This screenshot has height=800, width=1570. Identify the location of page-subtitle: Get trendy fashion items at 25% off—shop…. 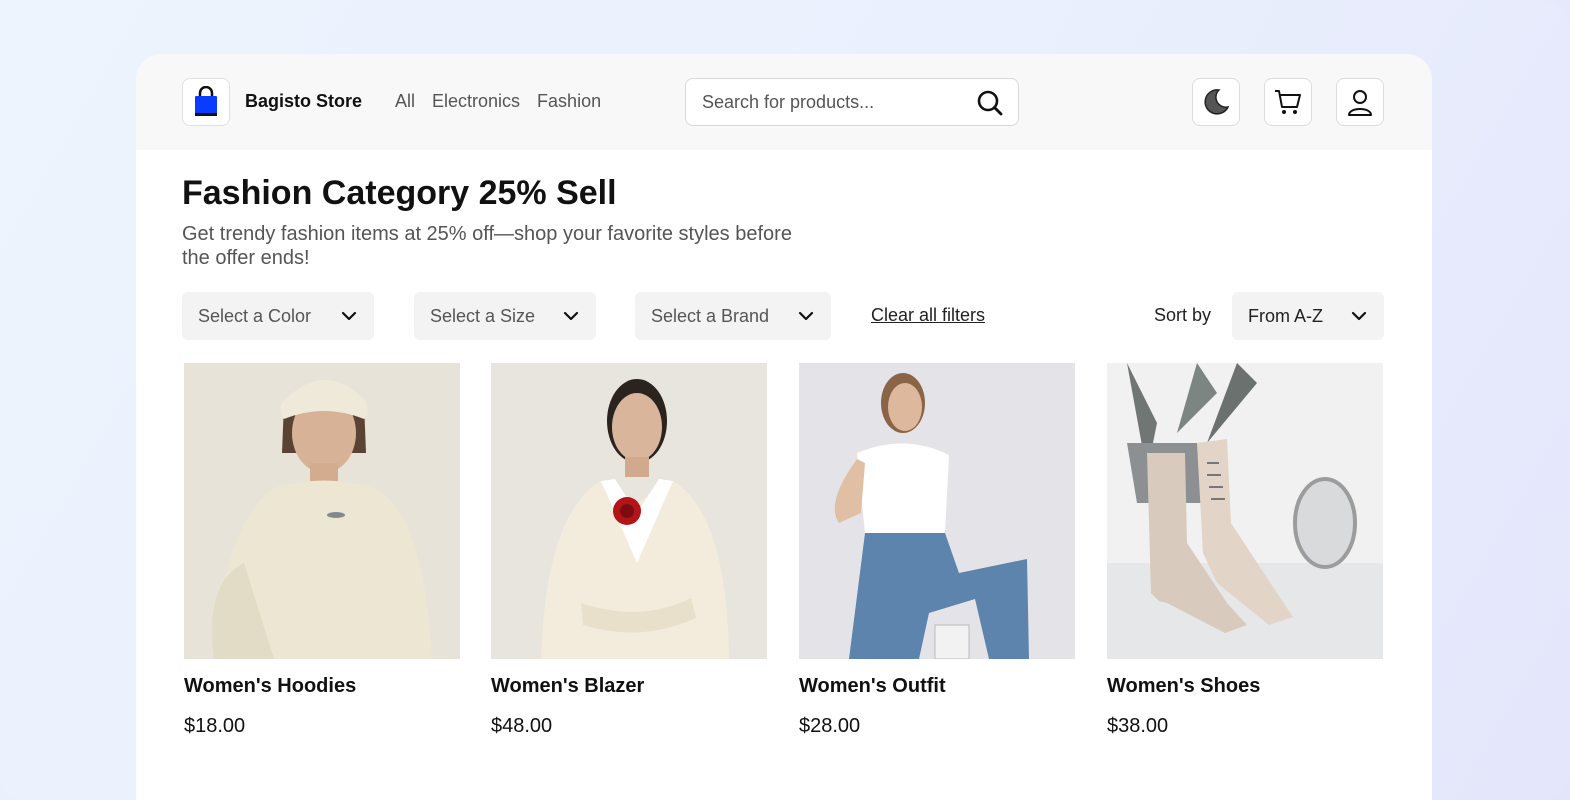
(487, 246).